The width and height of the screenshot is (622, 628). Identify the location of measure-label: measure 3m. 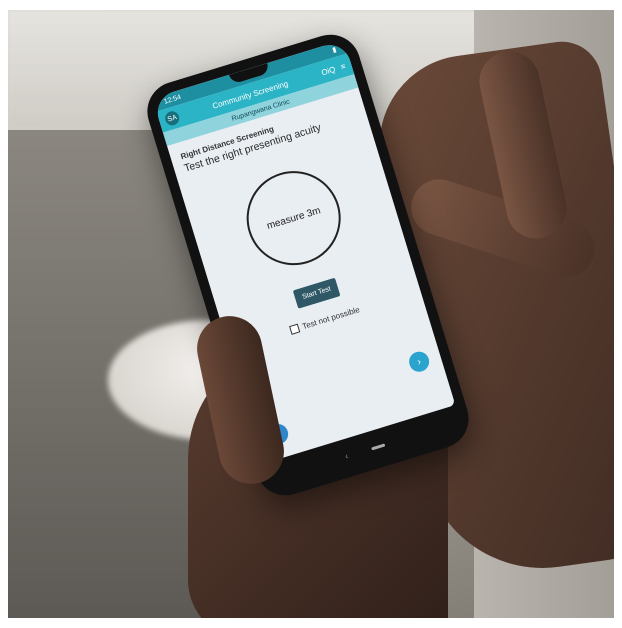
(293, 218).